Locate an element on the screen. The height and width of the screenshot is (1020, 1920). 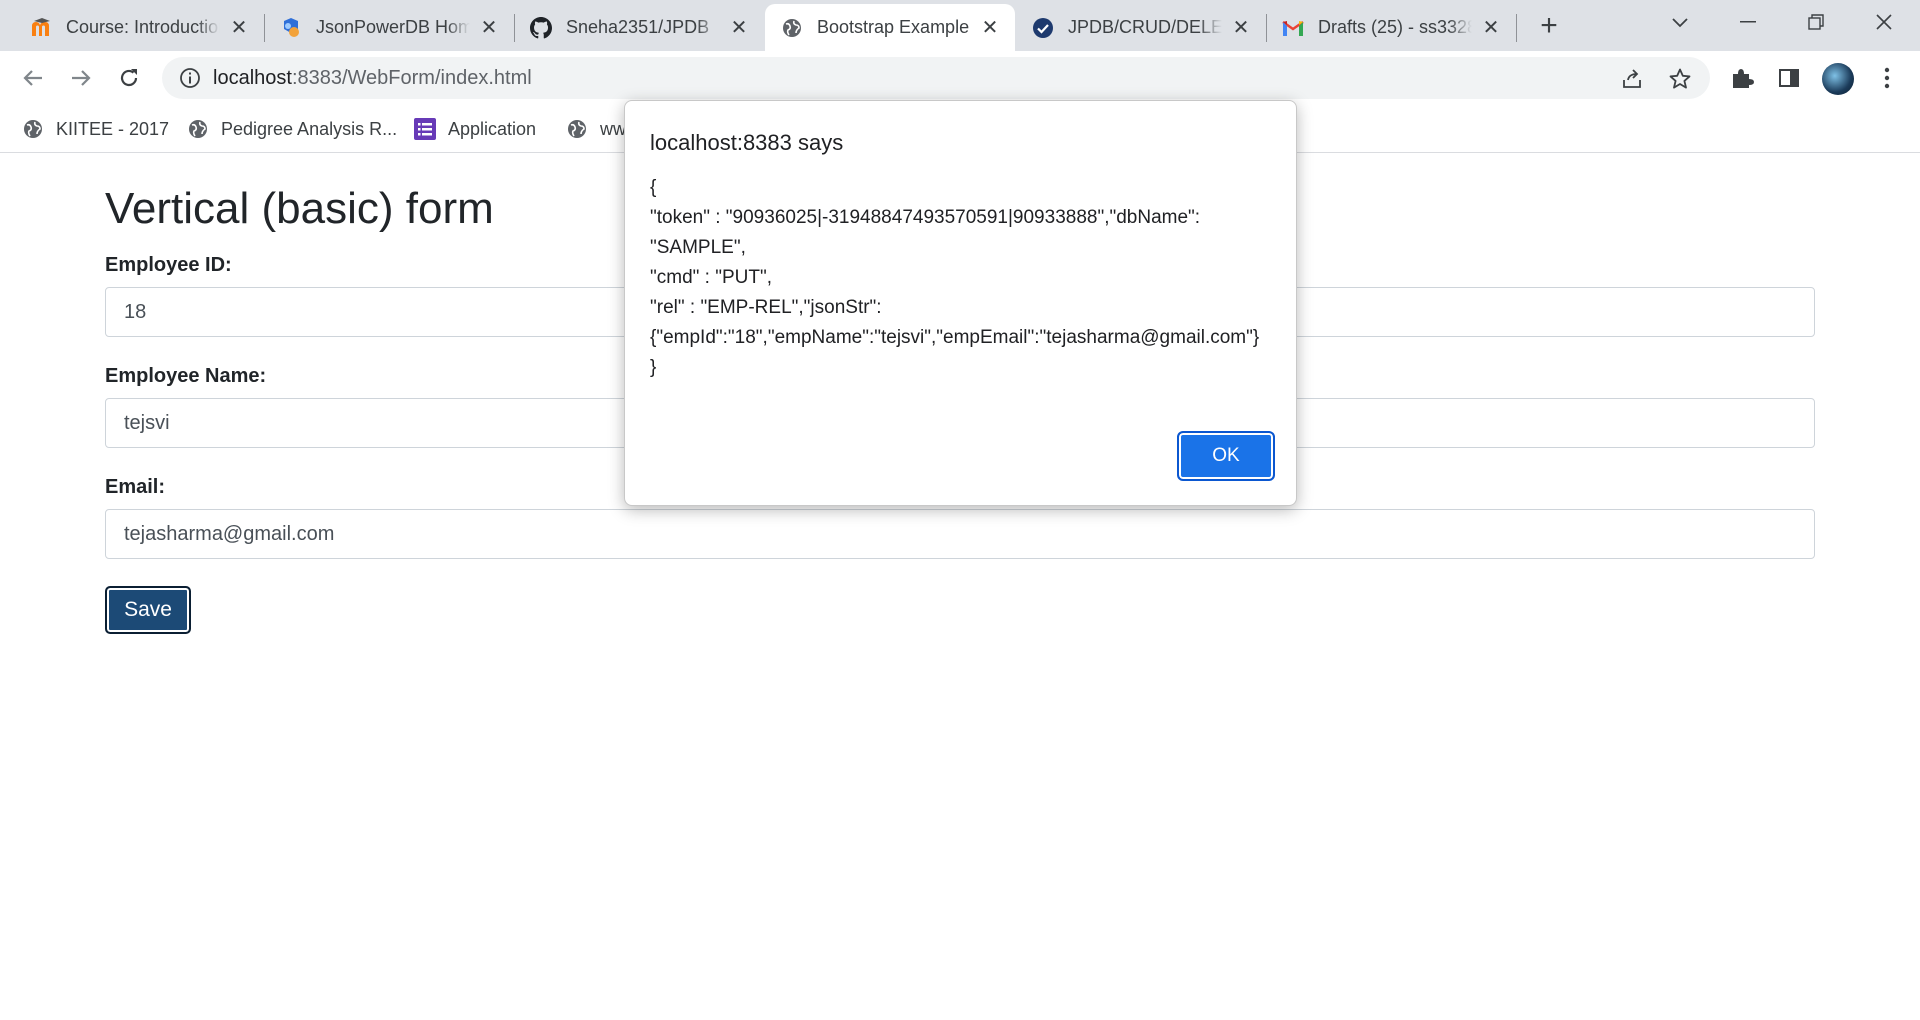
bookmark-label: ww is located at coordinates (613, 128).